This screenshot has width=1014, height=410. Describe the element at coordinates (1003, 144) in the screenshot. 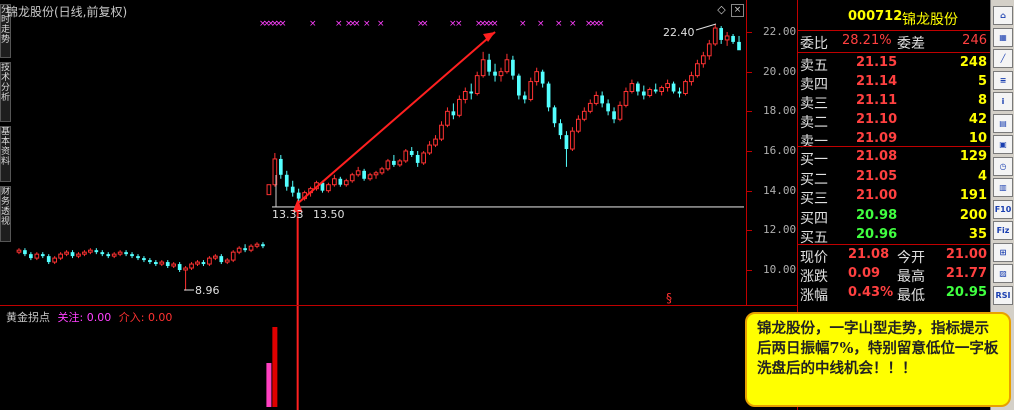

I see `cal-icon: ▣` at that location.